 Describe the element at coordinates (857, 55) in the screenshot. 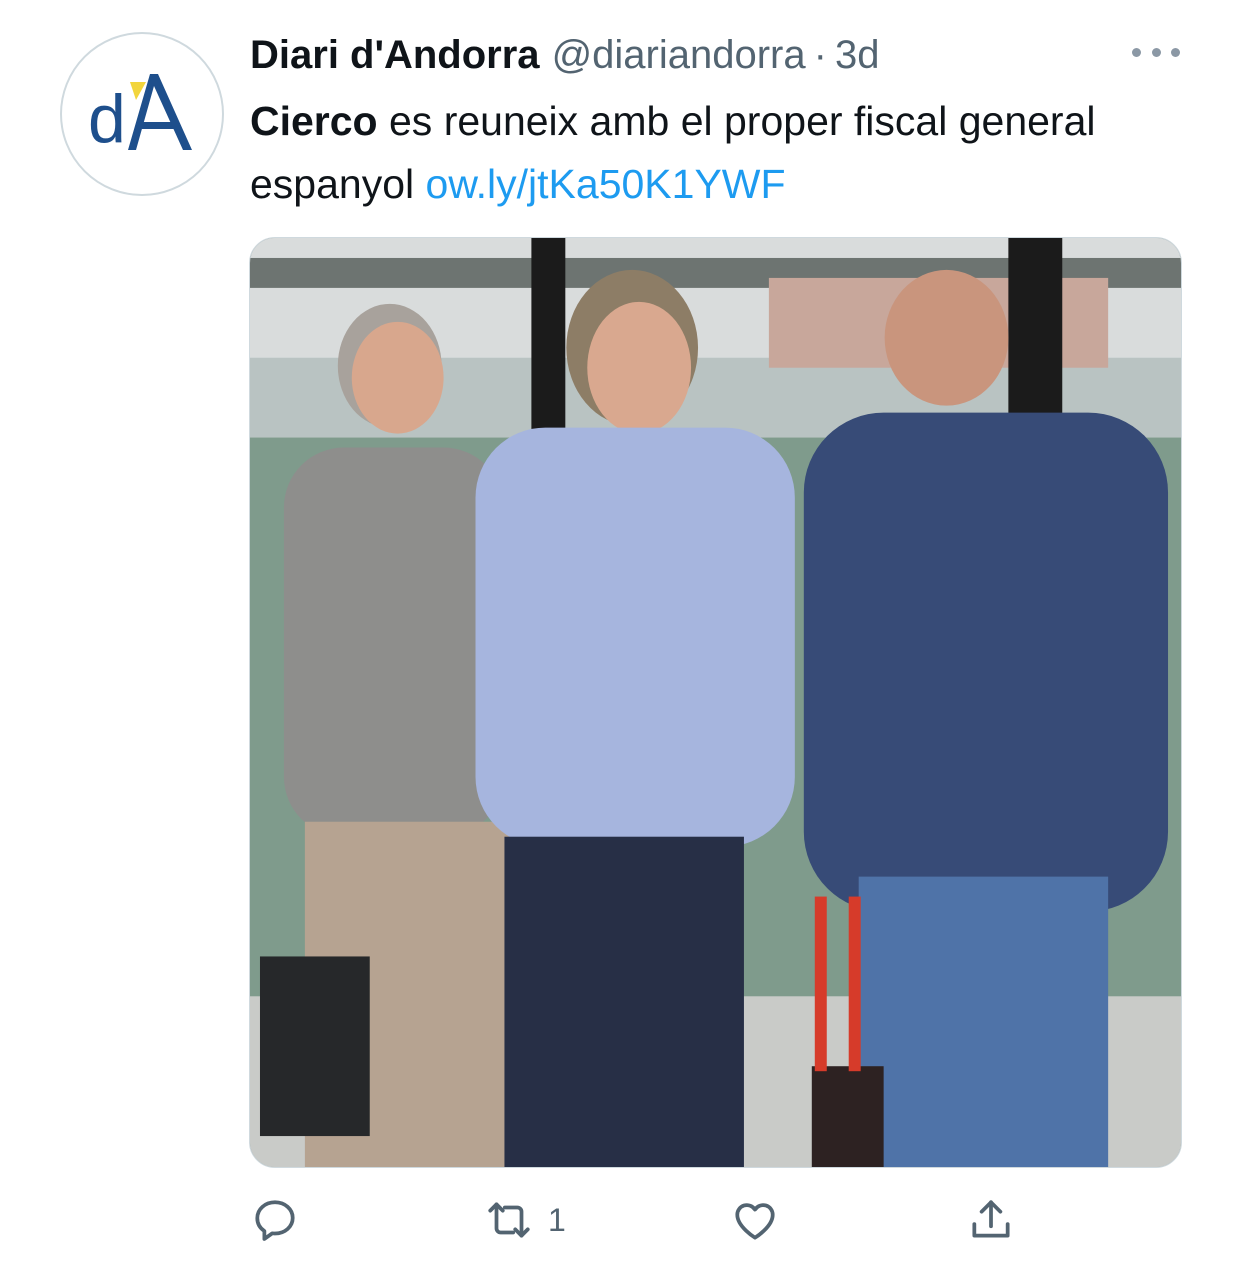

I see `timestamp: 3d` at that location.